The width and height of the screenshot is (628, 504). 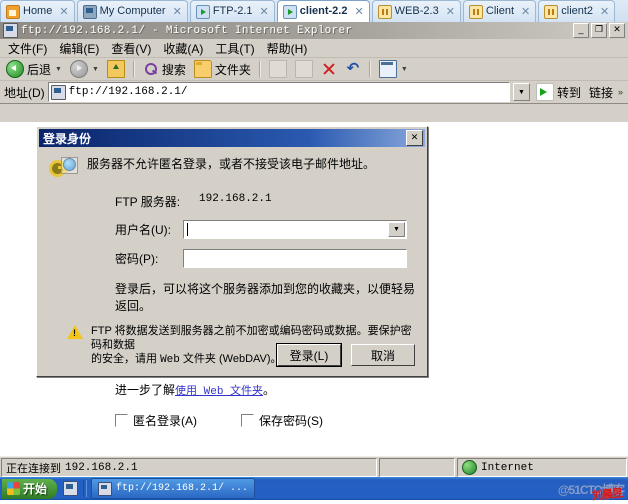 I want to click on undo-button: ↶, so click(x=353, y=69).